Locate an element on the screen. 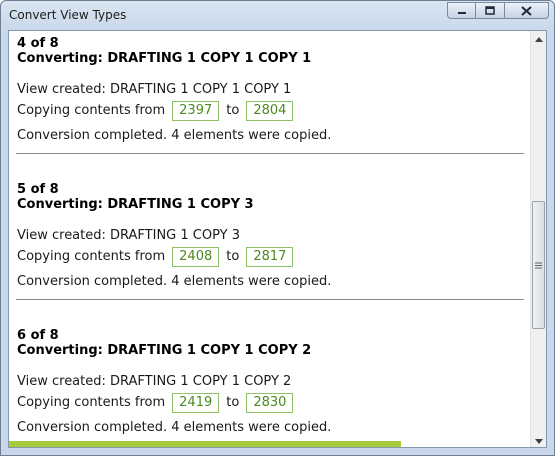  entry-converting-title: Converting: DRAFTING 1 COPY 1 COPY 2 is located at coordinates (164, 350).